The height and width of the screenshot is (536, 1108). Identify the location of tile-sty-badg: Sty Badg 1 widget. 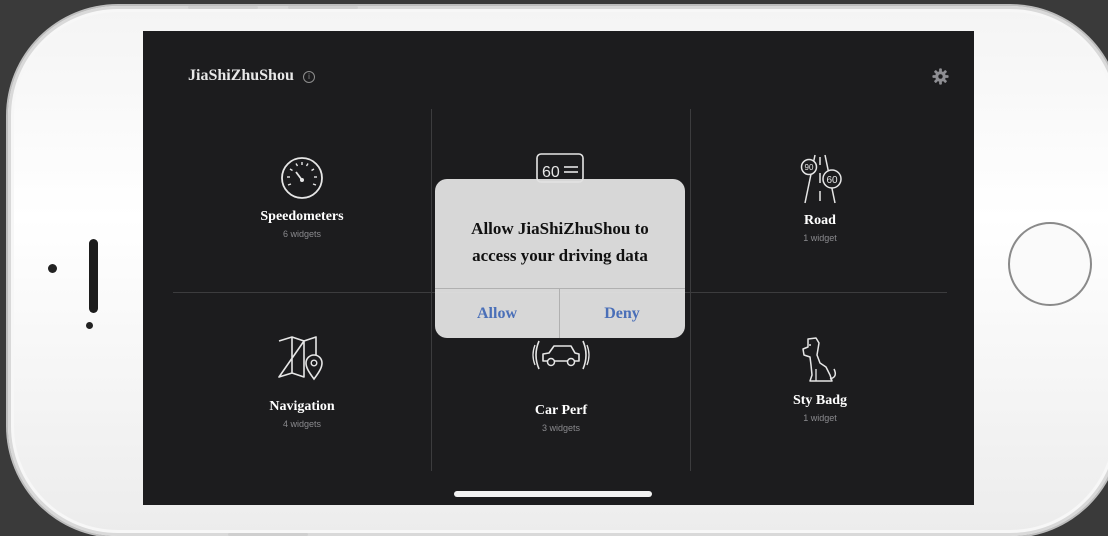
(820, 379).